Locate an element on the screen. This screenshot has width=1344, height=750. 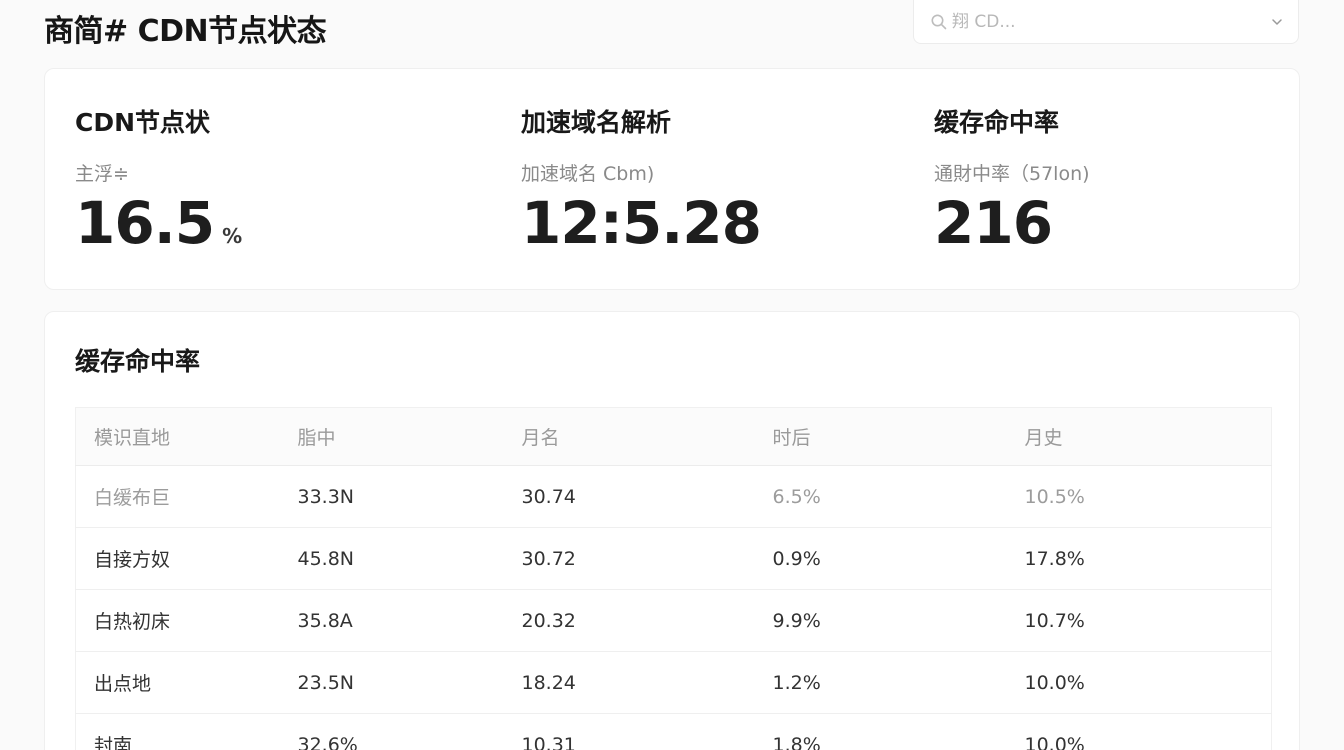
search-box is located at coordinates (1106, 22).